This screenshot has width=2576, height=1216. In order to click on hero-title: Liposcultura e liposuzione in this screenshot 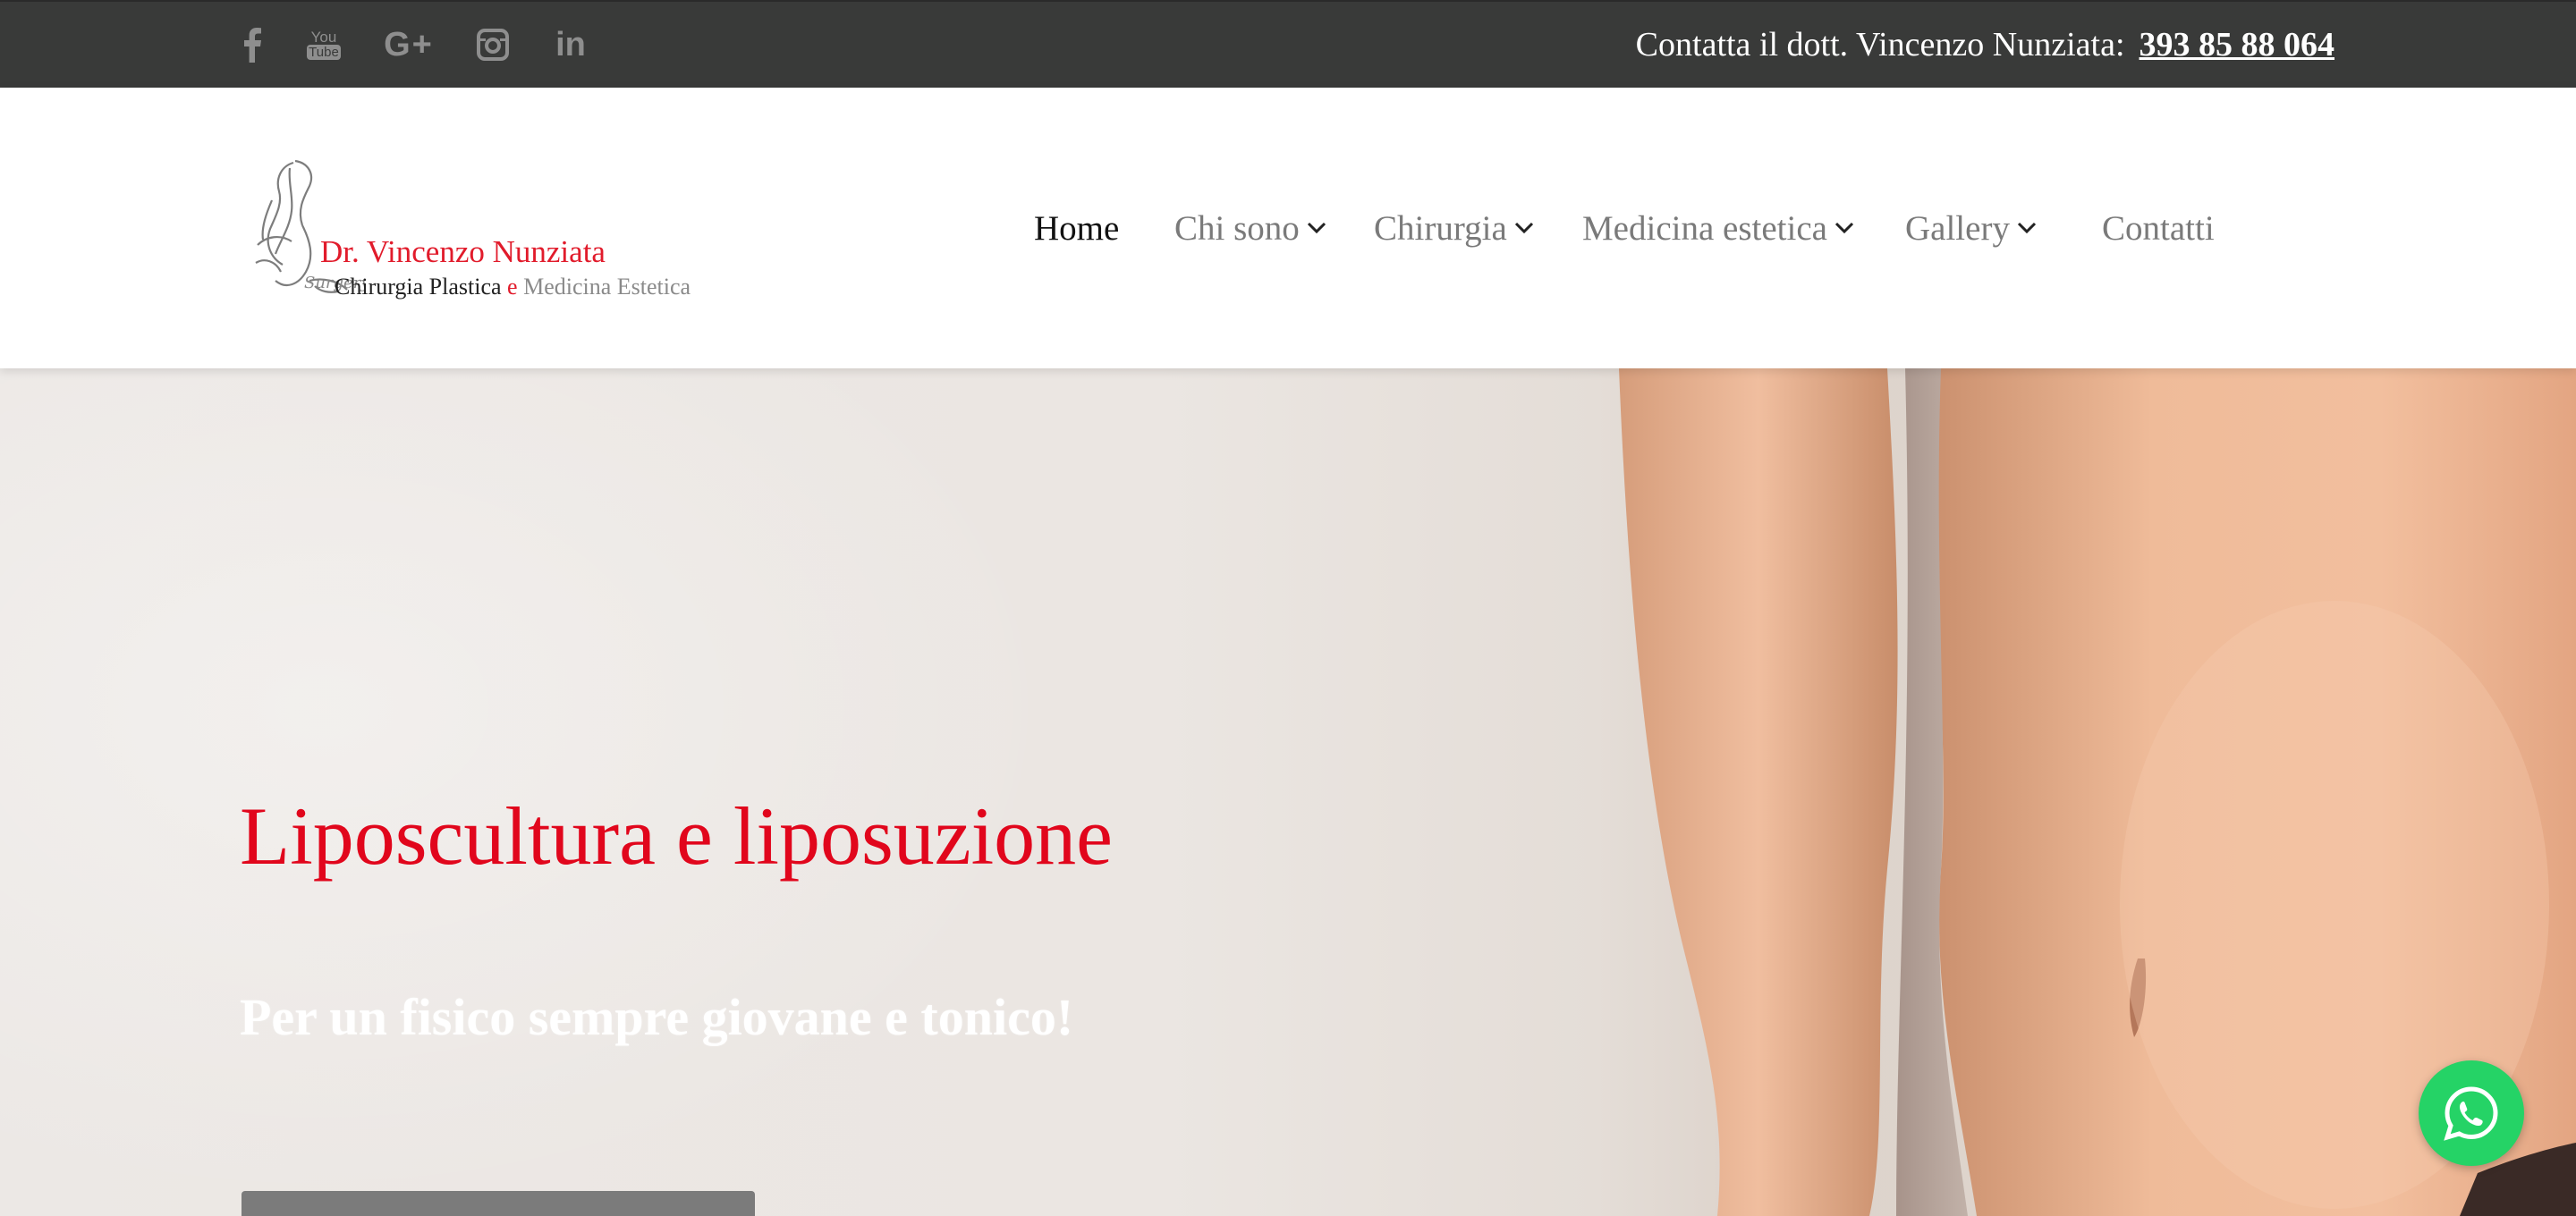, I will do `click(676, 836)`.